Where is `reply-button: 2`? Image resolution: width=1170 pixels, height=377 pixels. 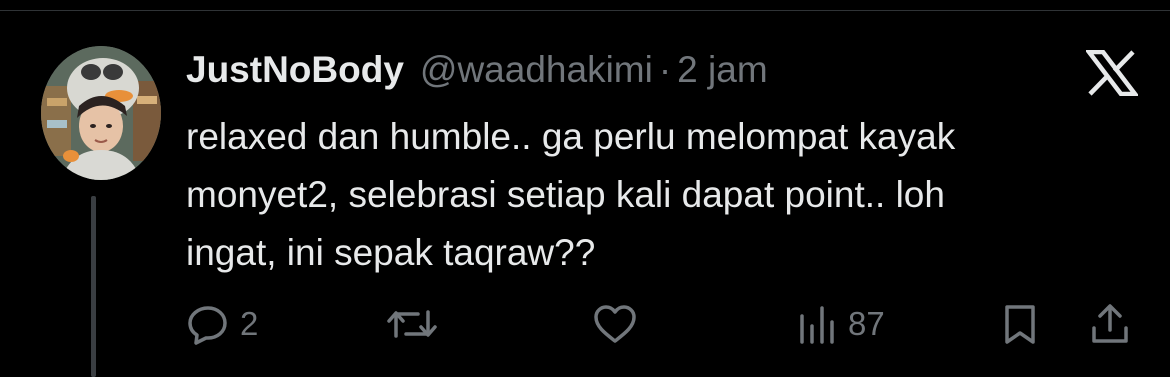 reply-button: 2 is located at coordinates (222, 324).